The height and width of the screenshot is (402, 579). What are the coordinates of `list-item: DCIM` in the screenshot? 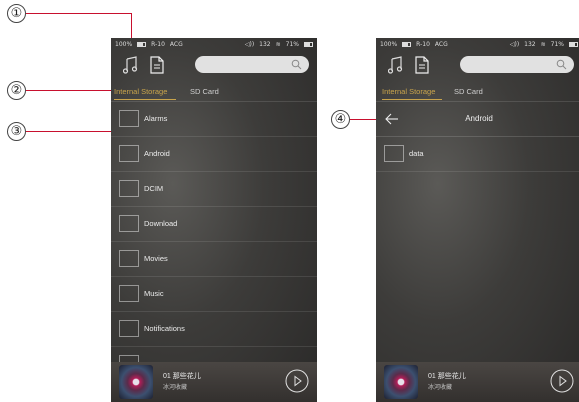 It's located at (214, 189).